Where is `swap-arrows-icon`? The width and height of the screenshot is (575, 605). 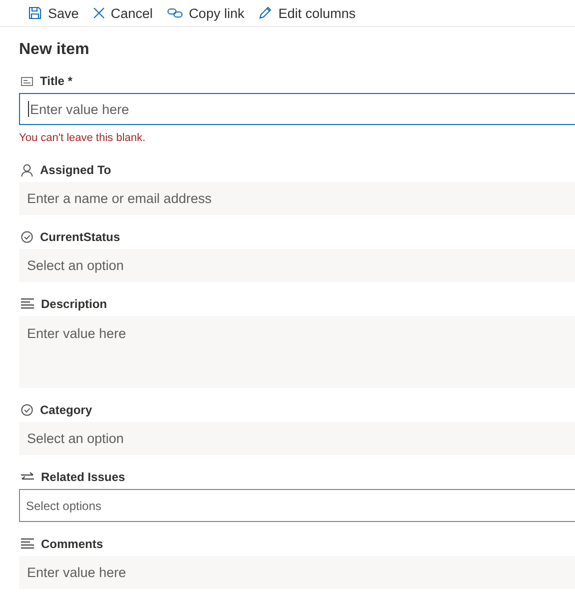
swap-arrows-icon is located at coordinates (27, 477).